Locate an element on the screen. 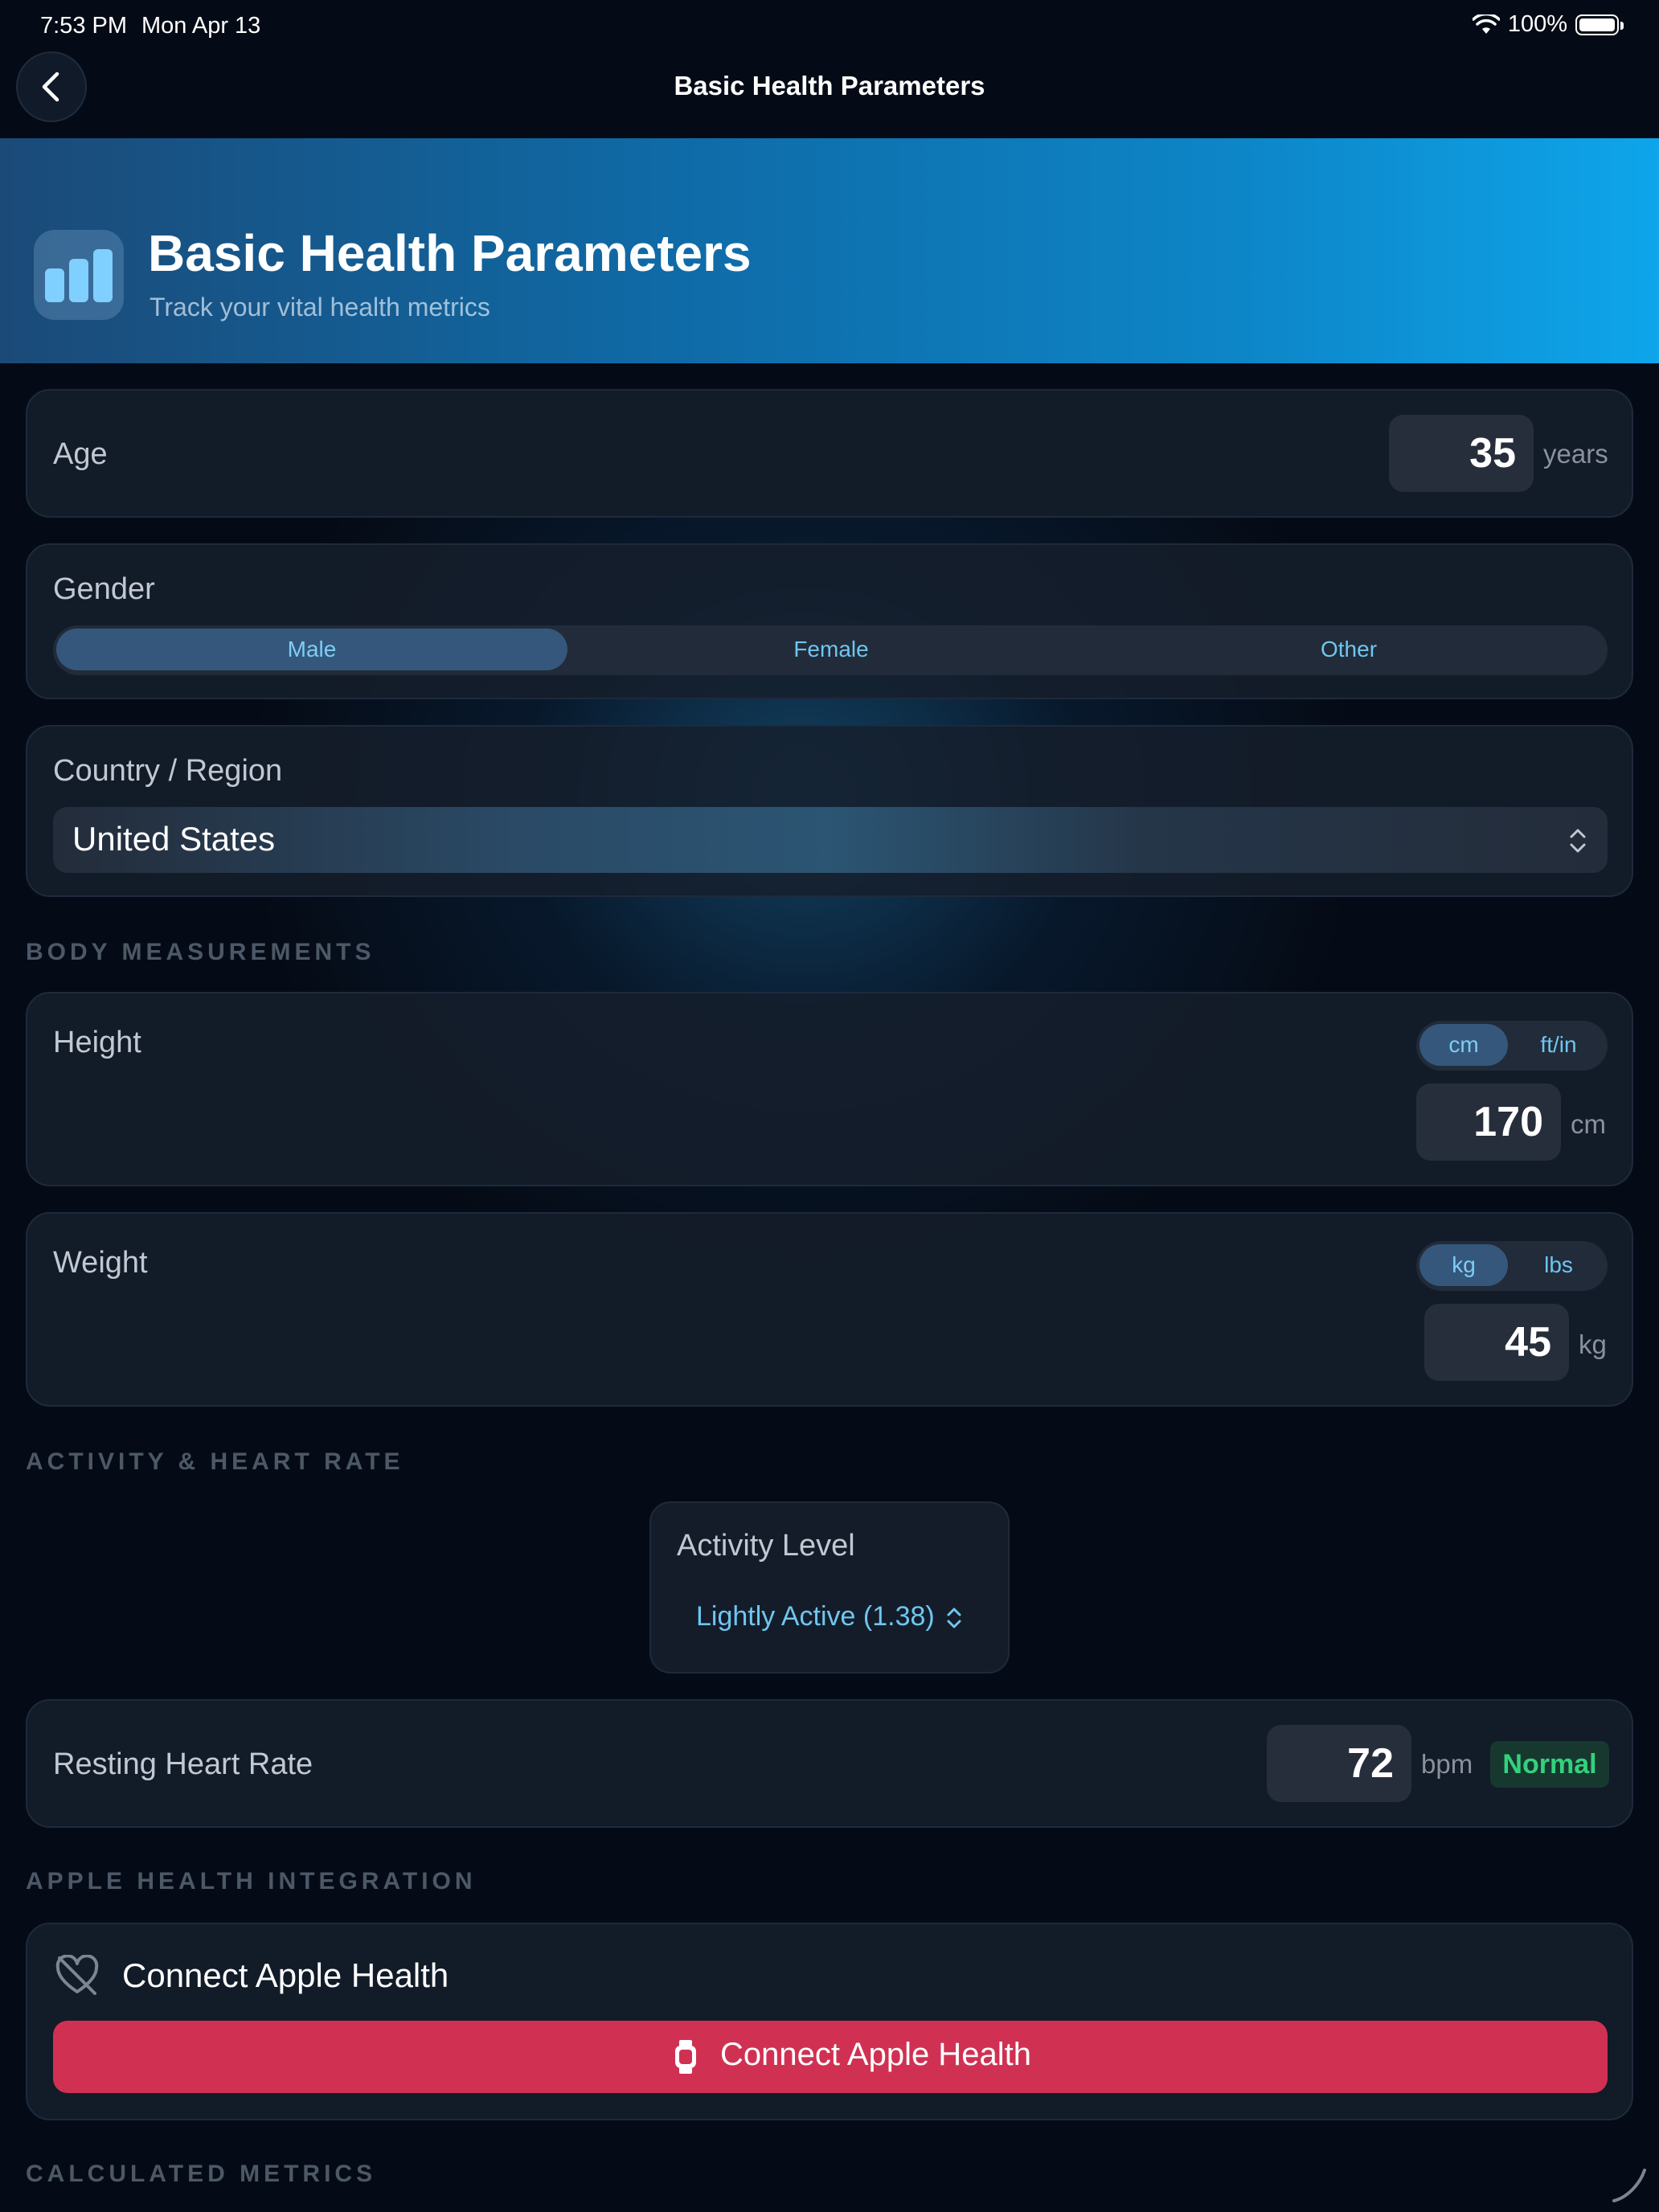 This screenshot has height=2212, width=1659. battery-percent: 100% is located at coordinates (1537, 24).